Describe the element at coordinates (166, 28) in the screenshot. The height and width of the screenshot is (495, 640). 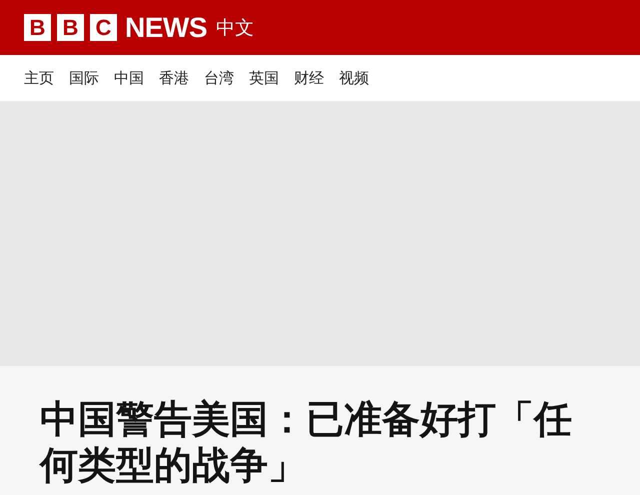
I see `logo-text: NEWS` at that location.